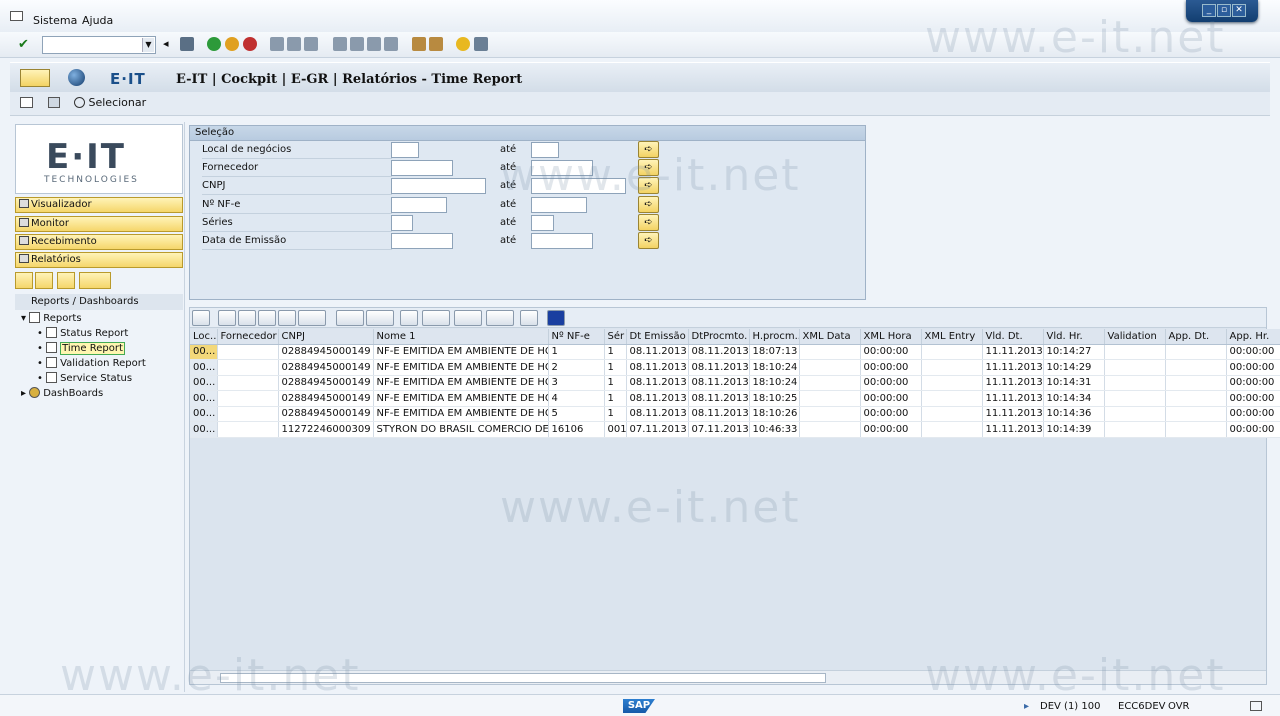 This screenshot has height=716, width=1280. Describe the element at coordinates (576, 398) in the screenshot. I see `table-cell: 4` at that location.